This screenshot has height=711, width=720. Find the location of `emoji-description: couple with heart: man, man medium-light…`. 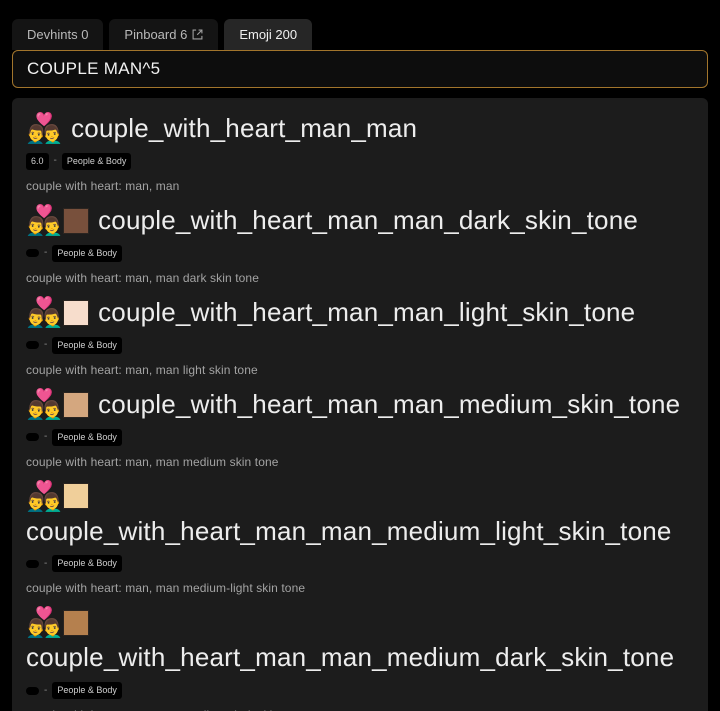

emoji-description: couple with heart: man, man medium-light… is located at coordinates (166, 588).